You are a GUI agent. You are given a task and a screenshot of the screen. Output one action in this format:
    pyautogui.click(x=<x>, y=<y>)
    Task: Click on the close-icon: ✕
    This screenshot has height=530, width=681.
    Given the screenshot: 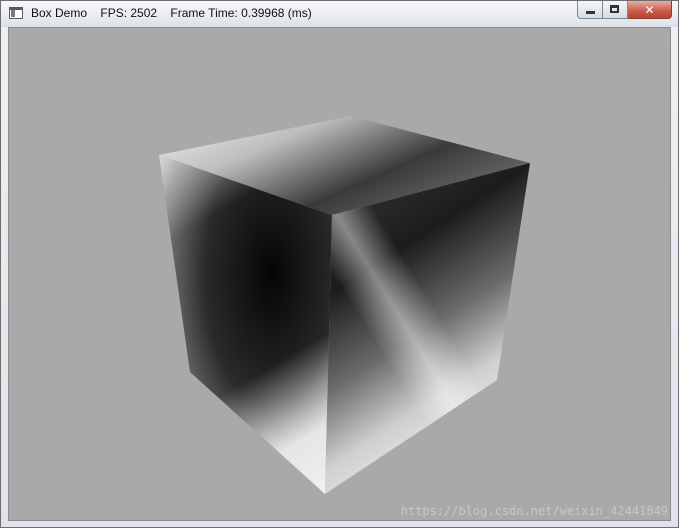 What is the action you would take?
    pyautogui.click(x=649, y=9)
    